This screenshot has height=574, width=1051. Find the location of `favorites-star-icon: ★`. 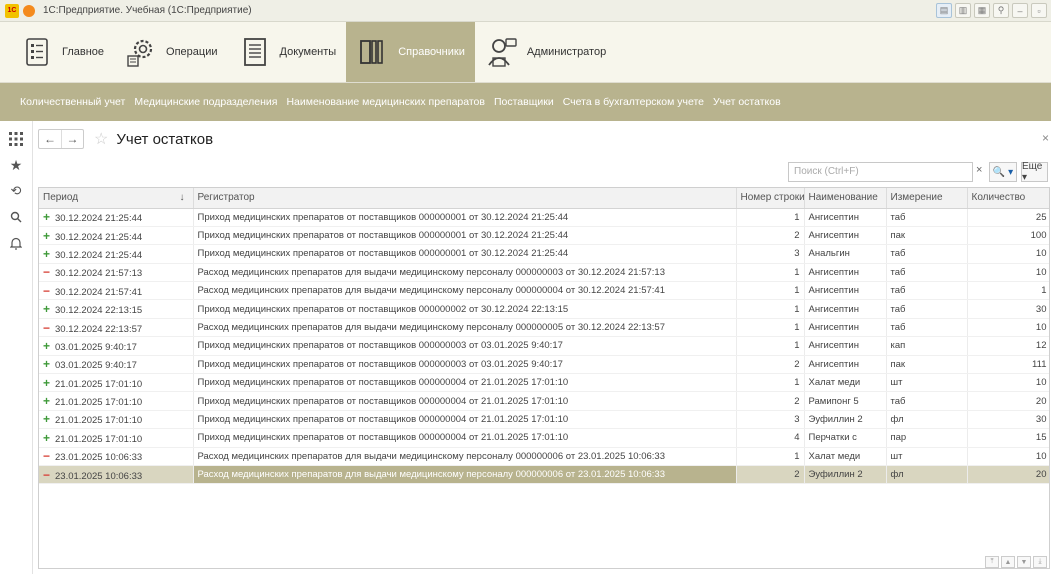

favorites-star-icon: ★ is located at coordinates (16, 165).